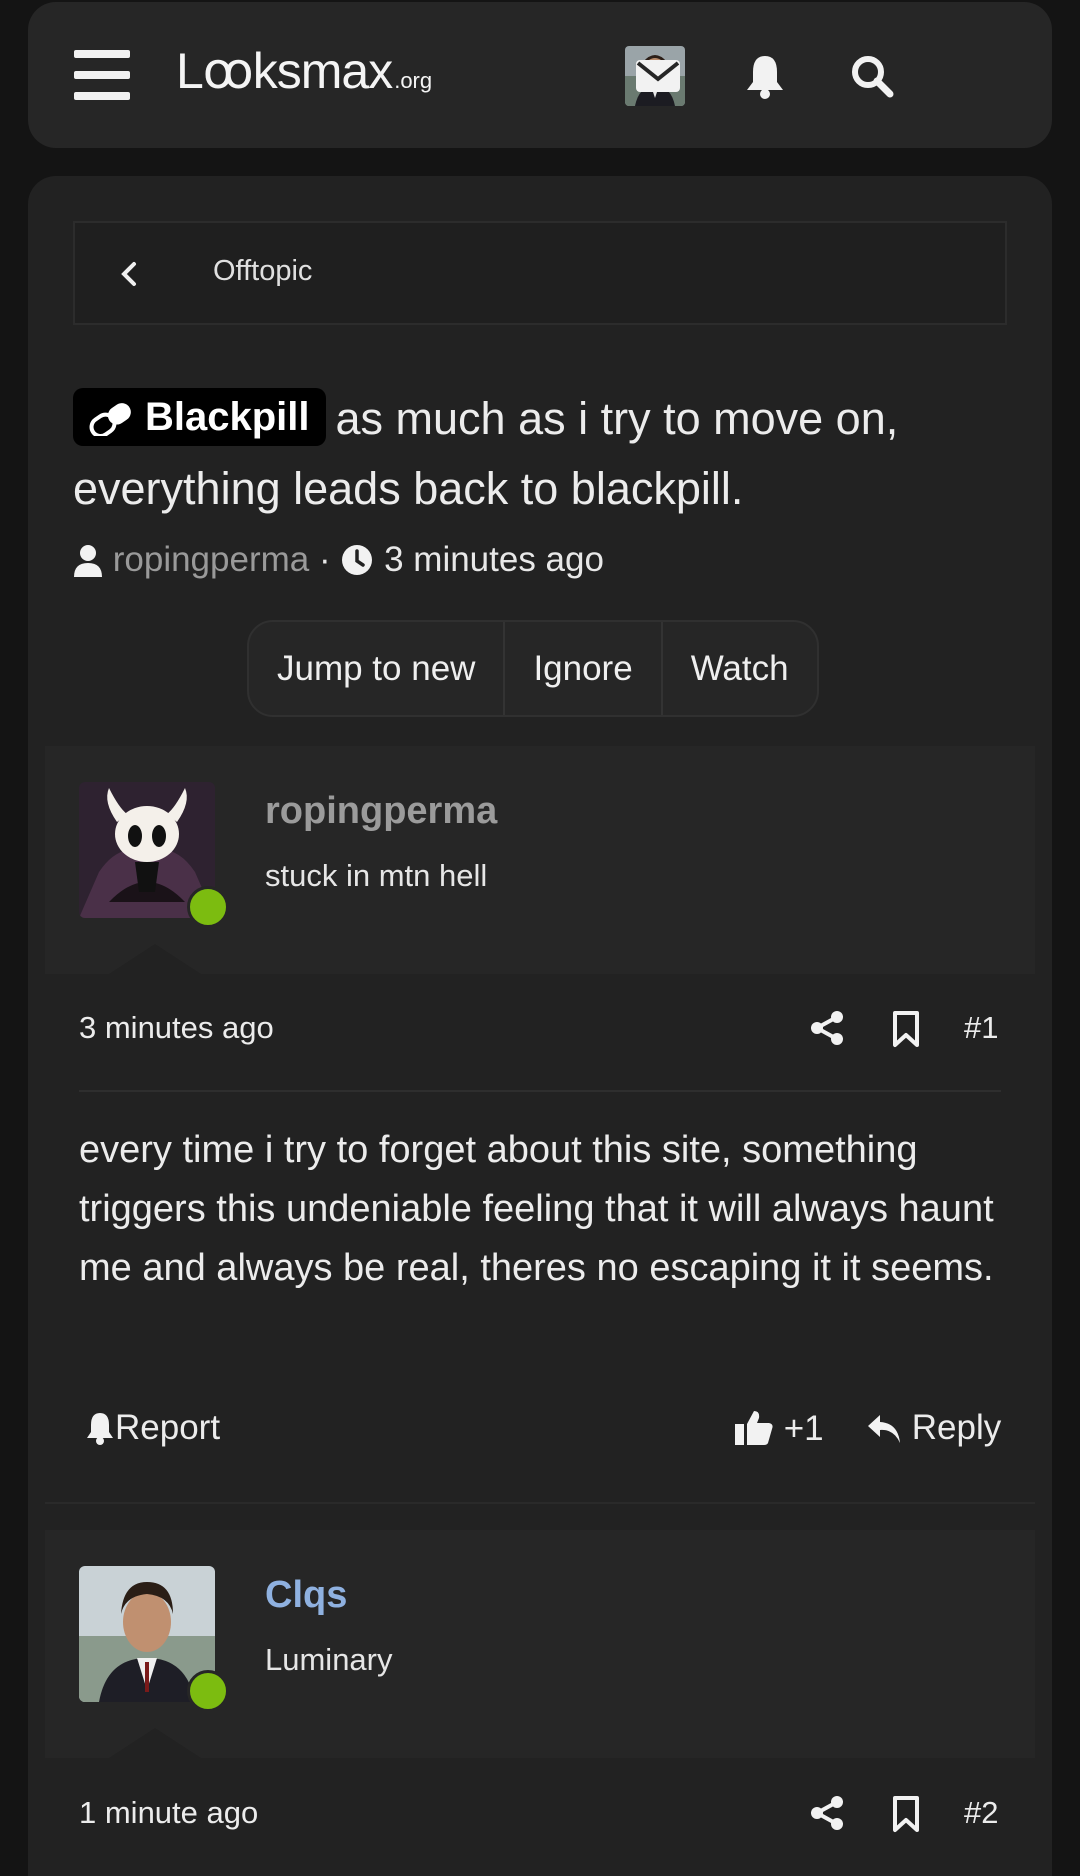  I want to click on post-number: #2, so click(981, 1813).